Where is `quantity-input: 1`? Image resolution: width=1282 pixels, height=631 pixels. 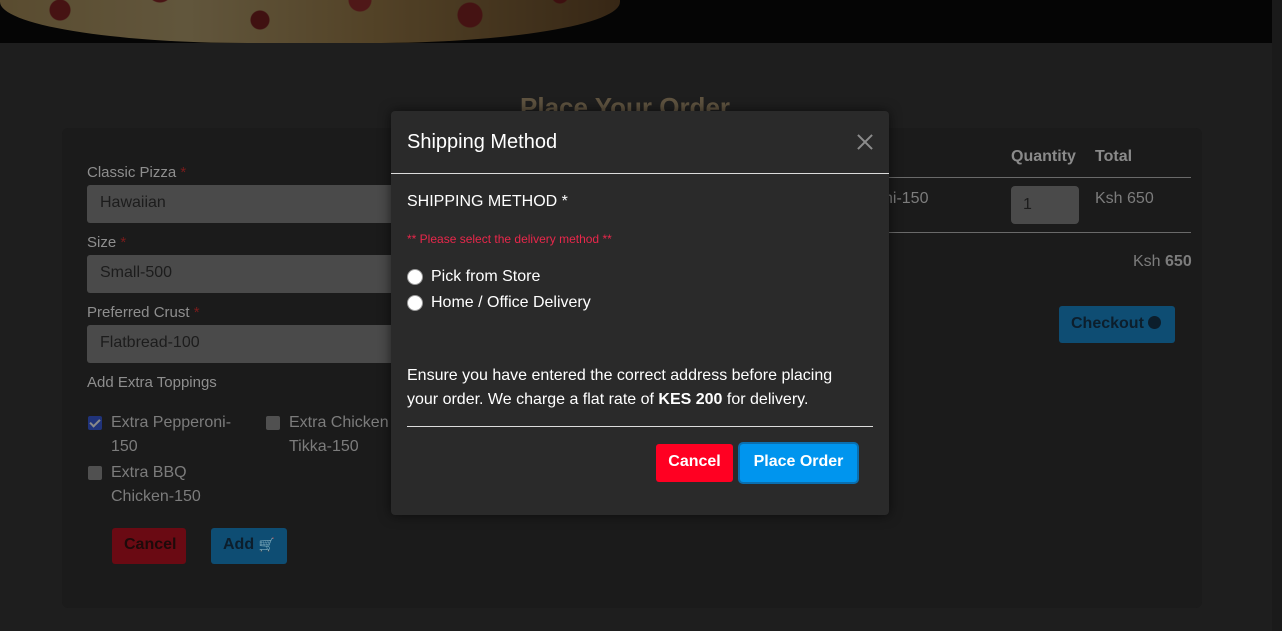 quantity-input: 1 is located at coordinates (1045, 205).